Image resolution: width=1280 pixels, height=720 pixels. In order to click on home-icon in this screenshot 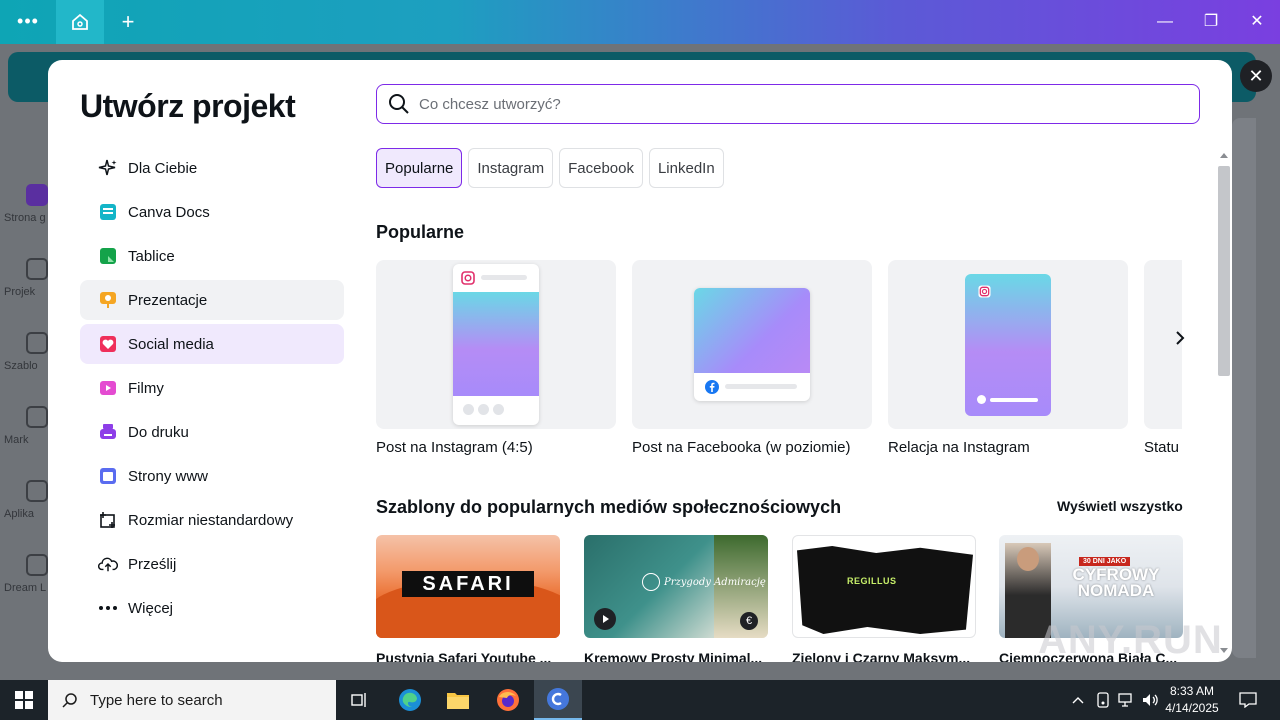, I will do `click(37, 195)`.